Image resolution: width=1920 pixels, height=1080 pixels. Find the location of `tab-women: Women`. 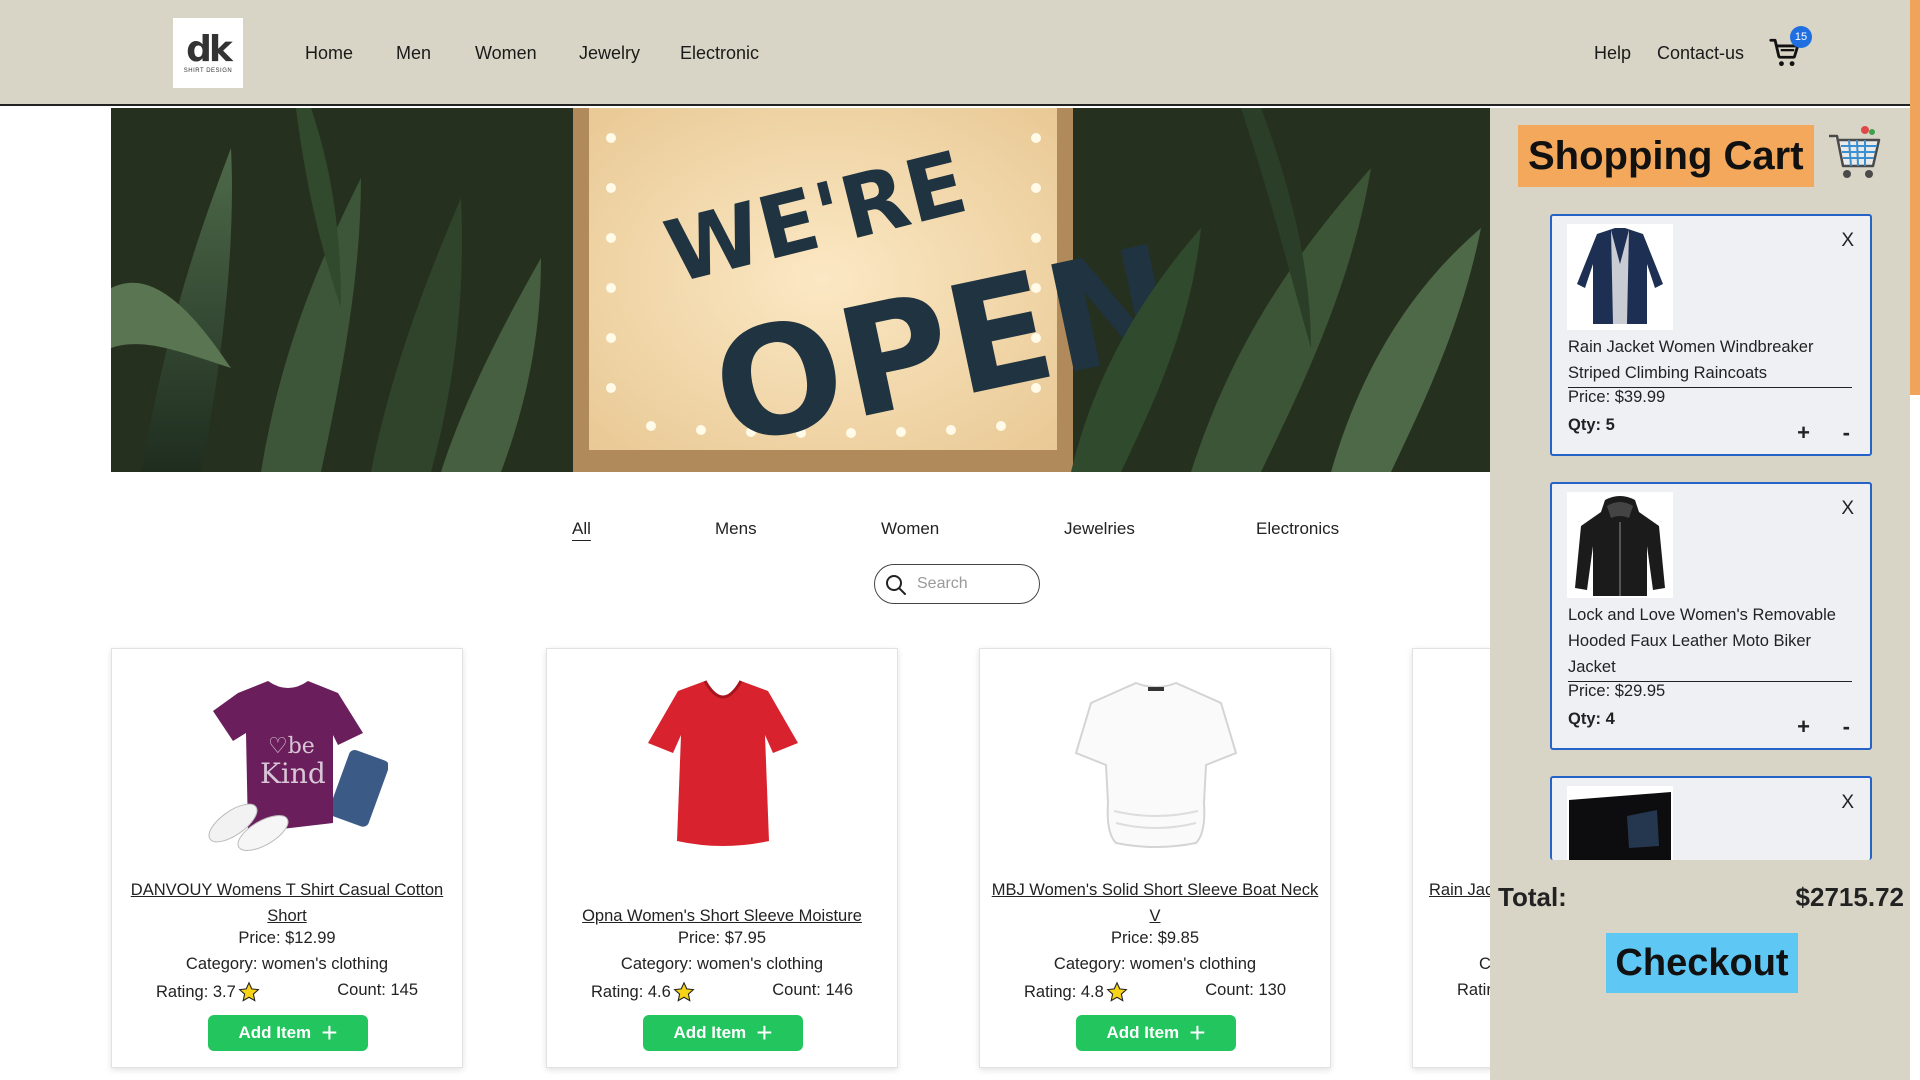

tab-women: Women is located at coordinates (910, 529).